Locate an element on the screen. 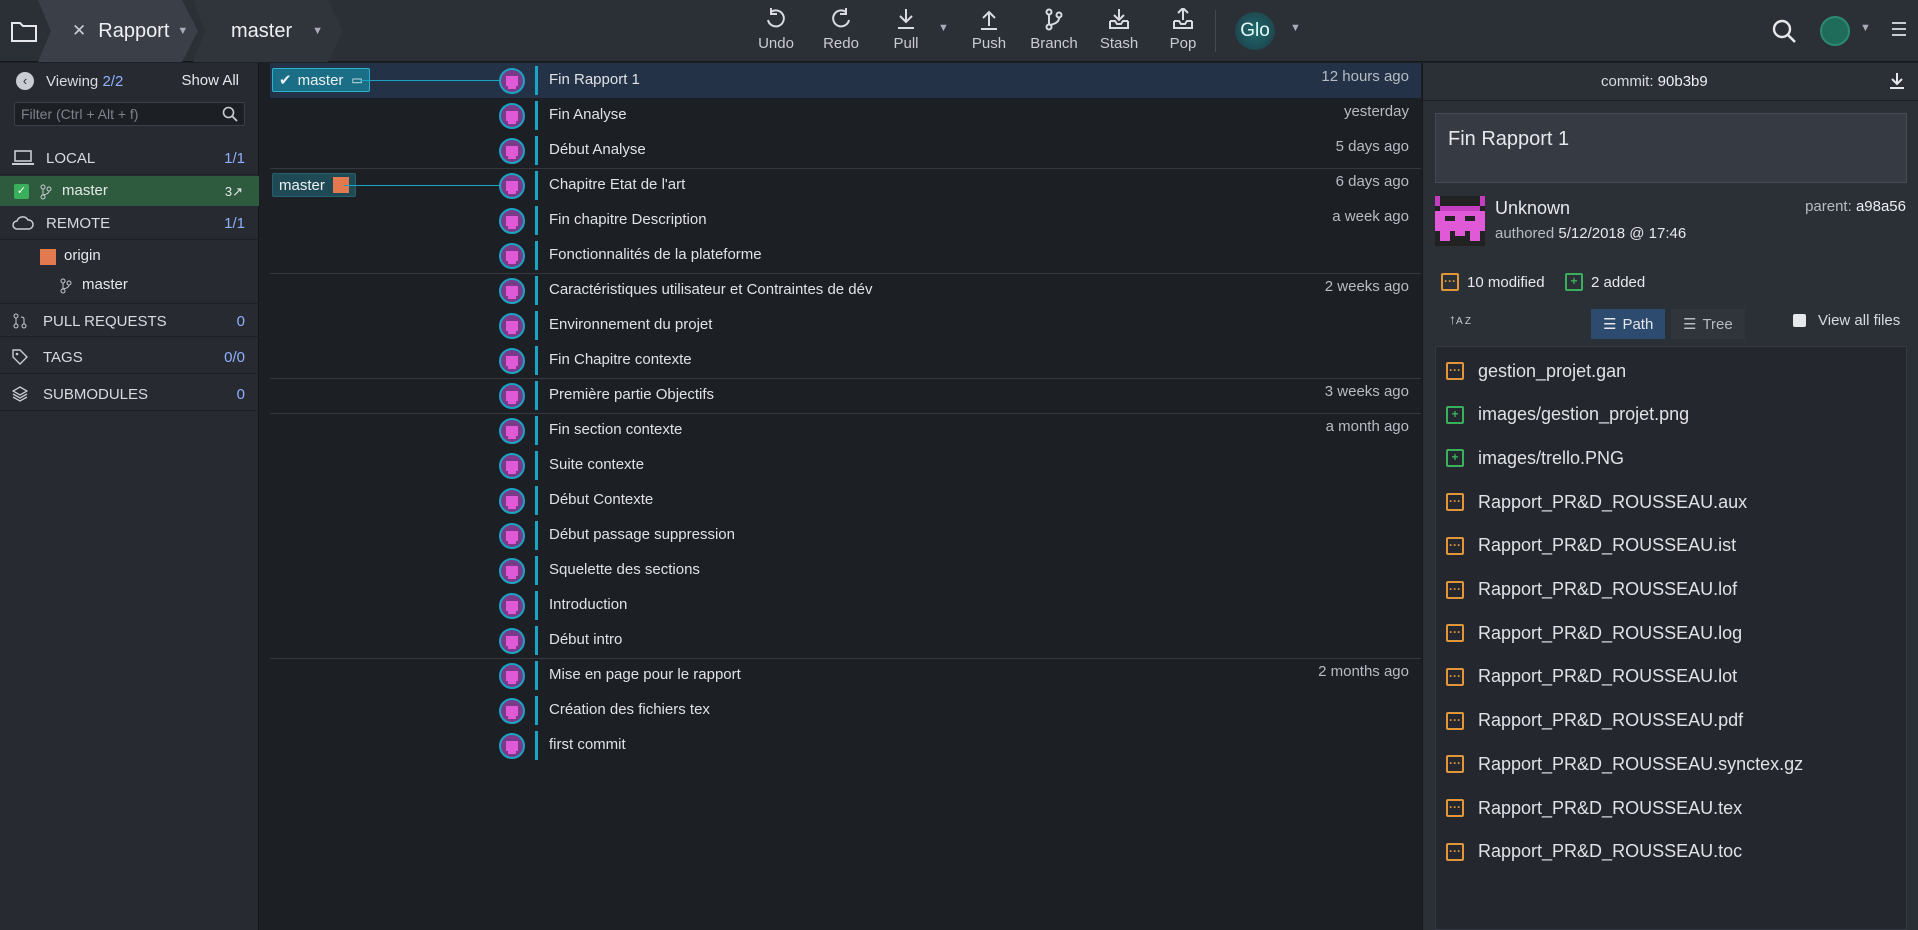  section-pull-requests: PULL REQUESTS 0 is located at coordinates (129, 320).